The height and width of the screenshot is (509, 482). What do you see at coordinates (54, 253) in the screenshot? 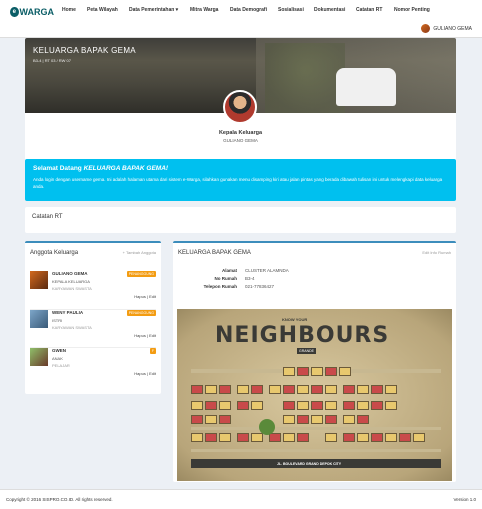
I see `anggota-title: Anggota Keluarga` at bounding box center [54, 253].